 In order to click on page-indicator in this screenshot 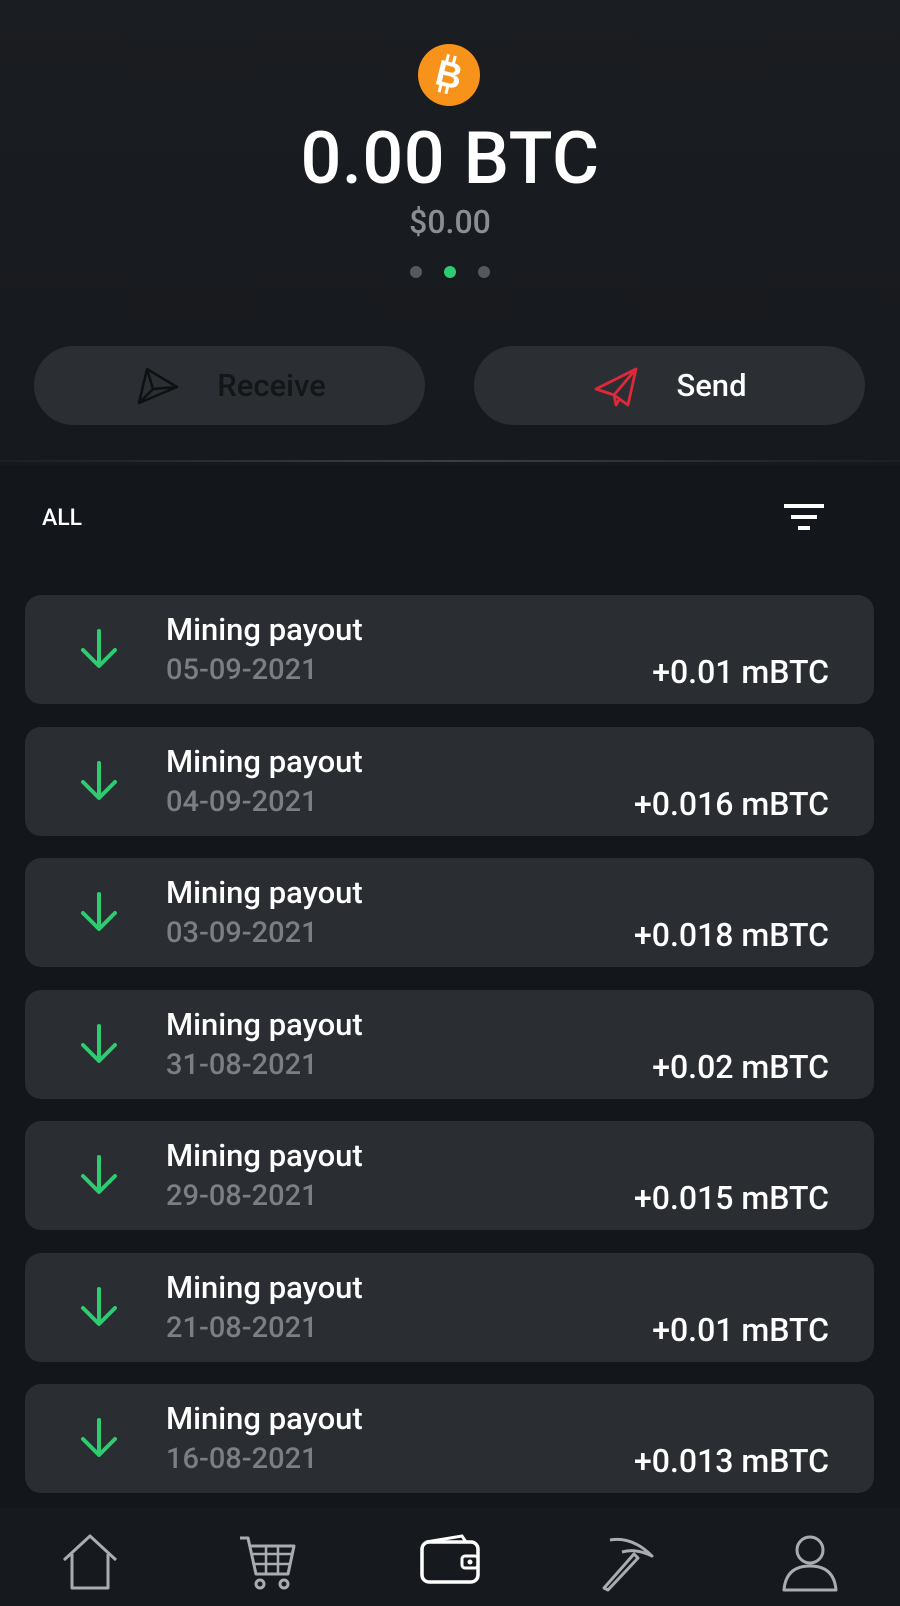, I will do `click(450, 272)`.